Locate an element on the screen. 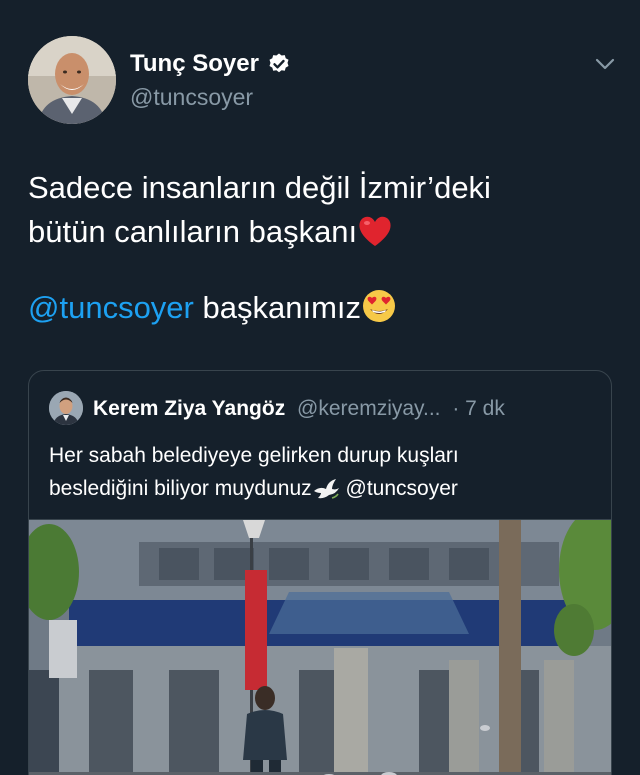 The height and width of the screenshot is (775, 640). tweet-mention-line: @tuncsoyer başkanımız is located at coordinates (323, 308).